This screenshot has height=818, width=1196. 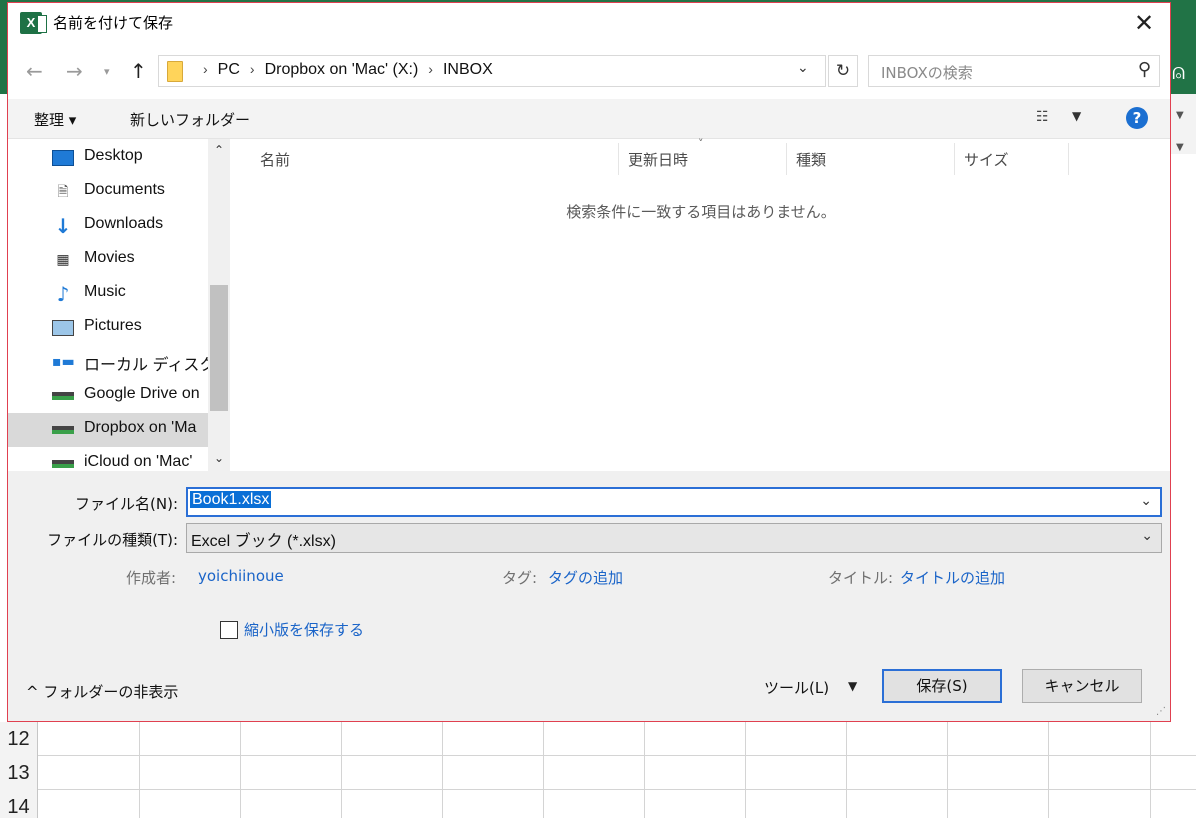 What do you see at coordinates (112, 540) in the screenshot?
I see `filetype-label: ファイルの種類(T):` at bounding box center [112, 540].